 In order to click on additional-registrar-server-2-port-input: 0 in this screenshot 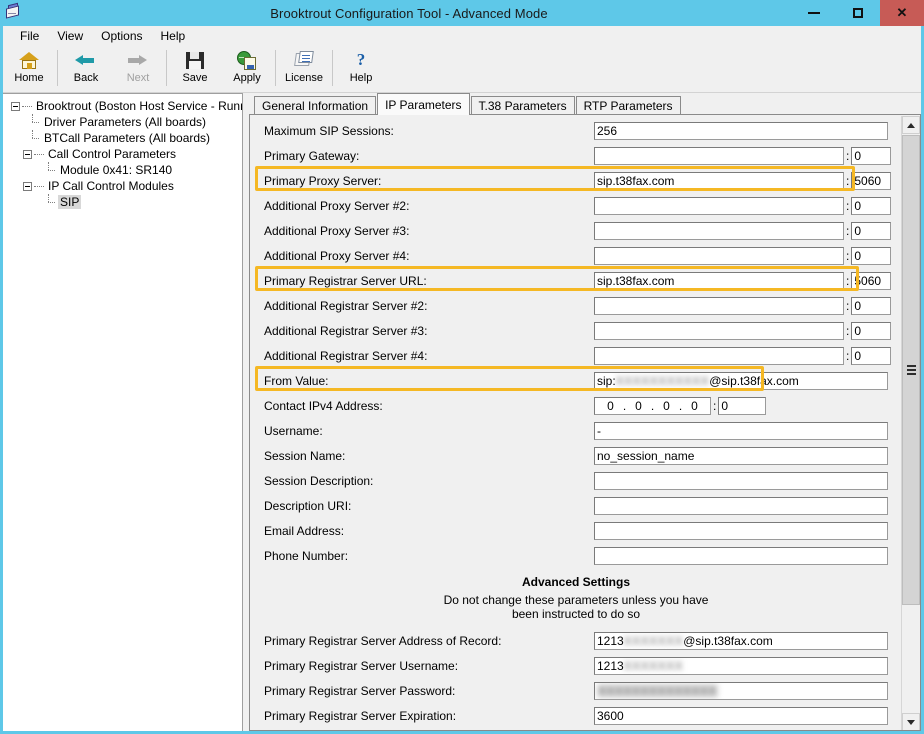, I will do `click(871, 305)`.